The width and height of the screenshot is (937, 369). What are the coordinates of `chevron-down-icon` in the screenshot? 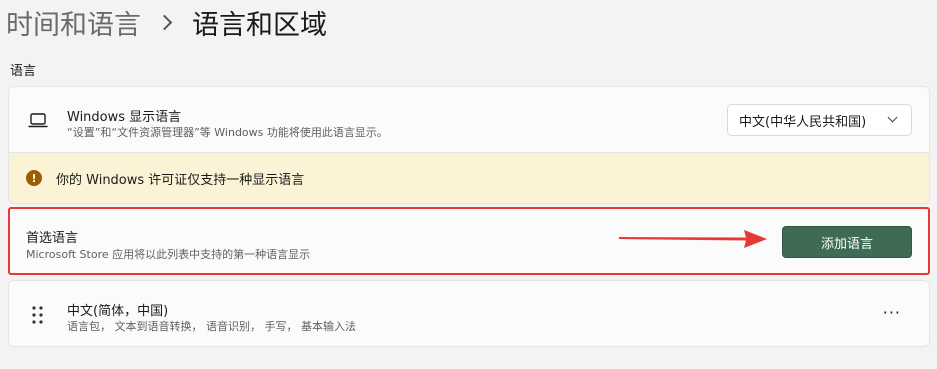 It's located at (892, 117).